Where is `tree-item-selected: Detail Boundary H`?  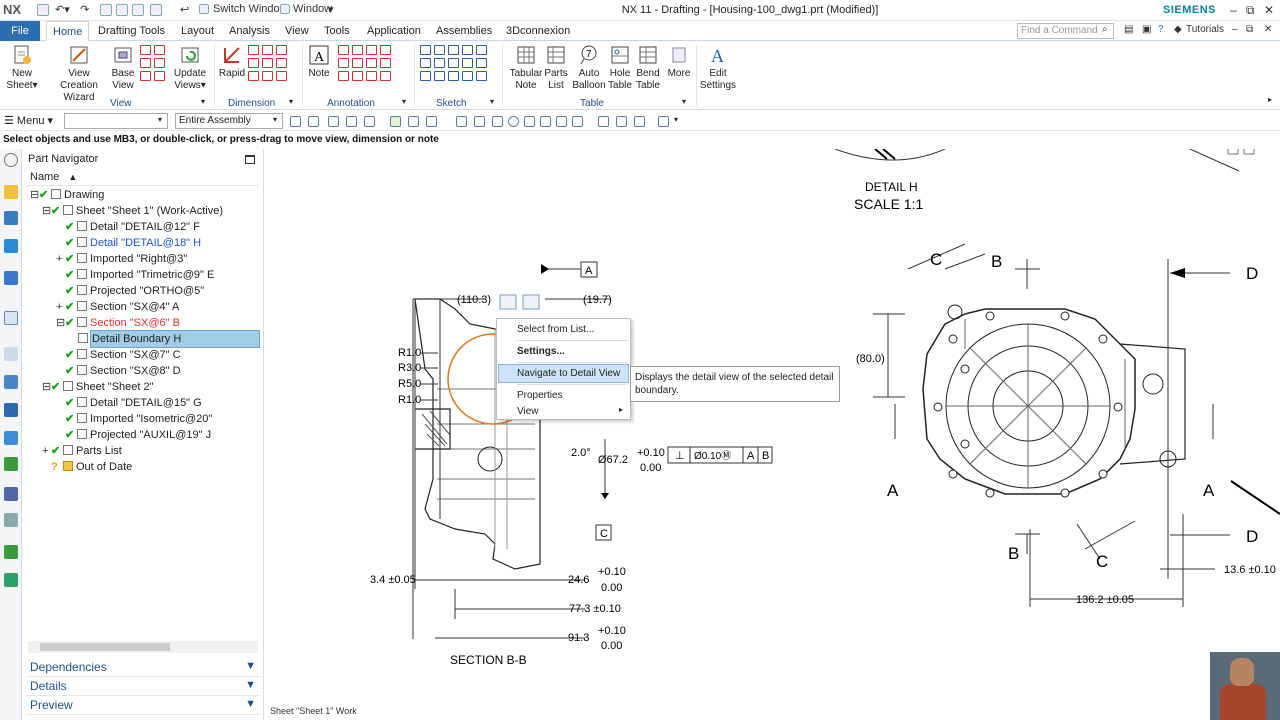
tree-item-selected: Detail Boundary H is located at coordinates (164, 339).